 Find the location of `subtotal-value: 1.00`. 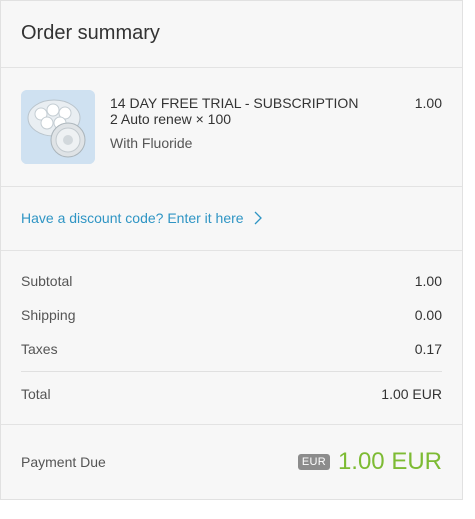

subtotal-value: 1.00 is located at coordinates (428, 281).